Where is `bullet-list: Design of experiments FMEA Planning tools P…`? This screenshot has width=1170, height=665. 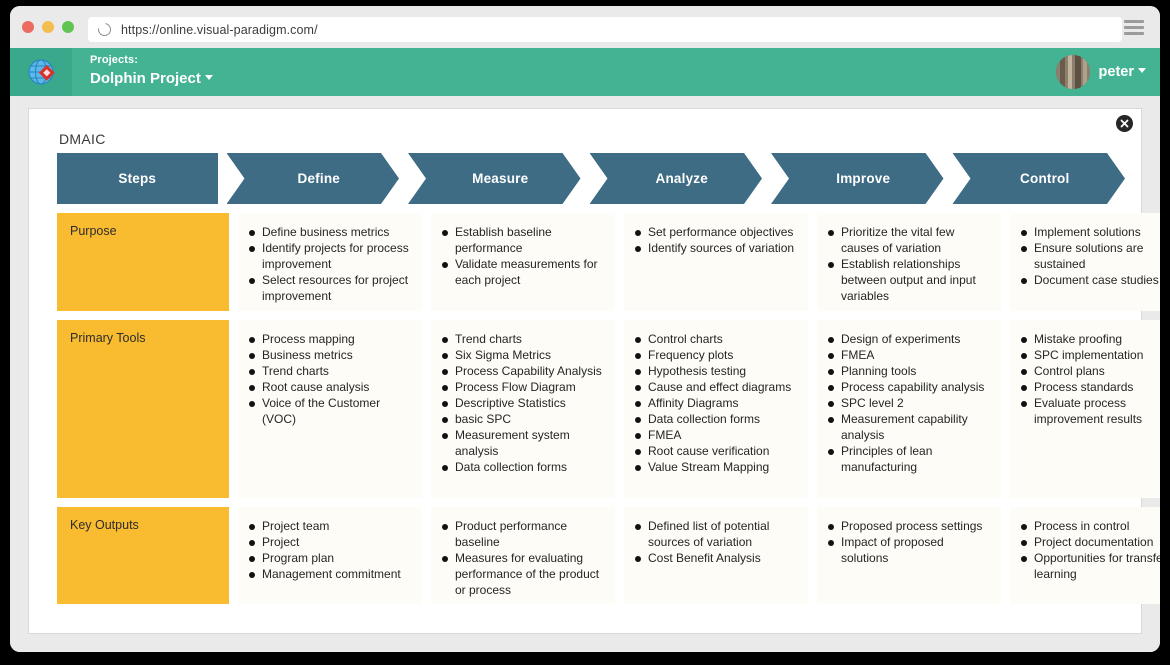
bullet-list: Design of experiments FMEA Planning tools P… is located at coordinates (907, 403).